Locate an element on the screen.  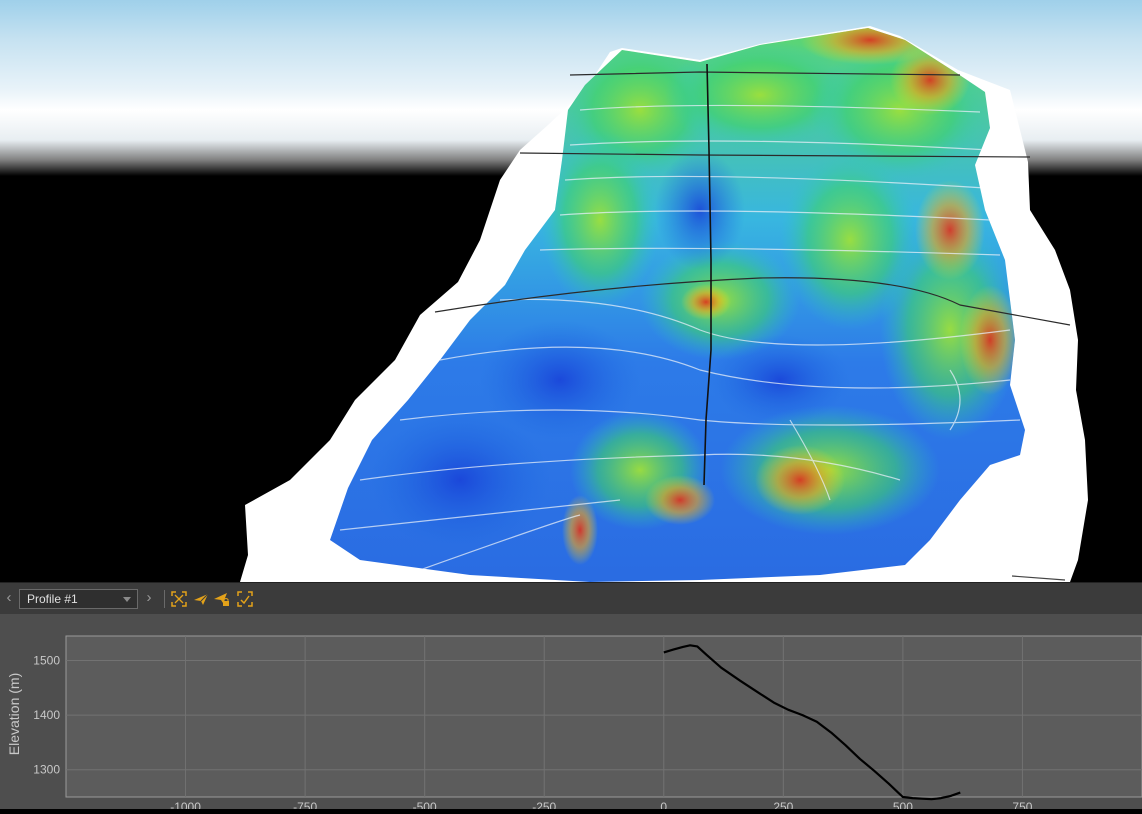
x-tick-label: -750 is located at coordinates (305, 804).